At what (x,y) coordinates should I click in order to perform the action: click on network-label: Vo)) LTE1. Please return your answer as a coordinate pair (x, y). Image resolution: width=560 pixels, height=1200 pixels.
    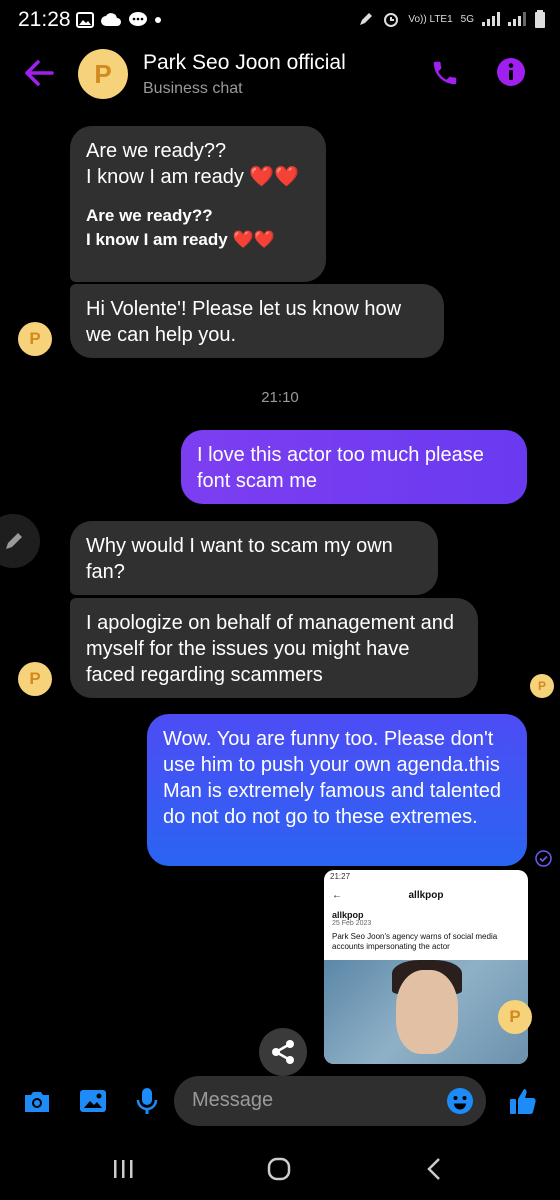
    Looking at the image, I should click on (430, 19).